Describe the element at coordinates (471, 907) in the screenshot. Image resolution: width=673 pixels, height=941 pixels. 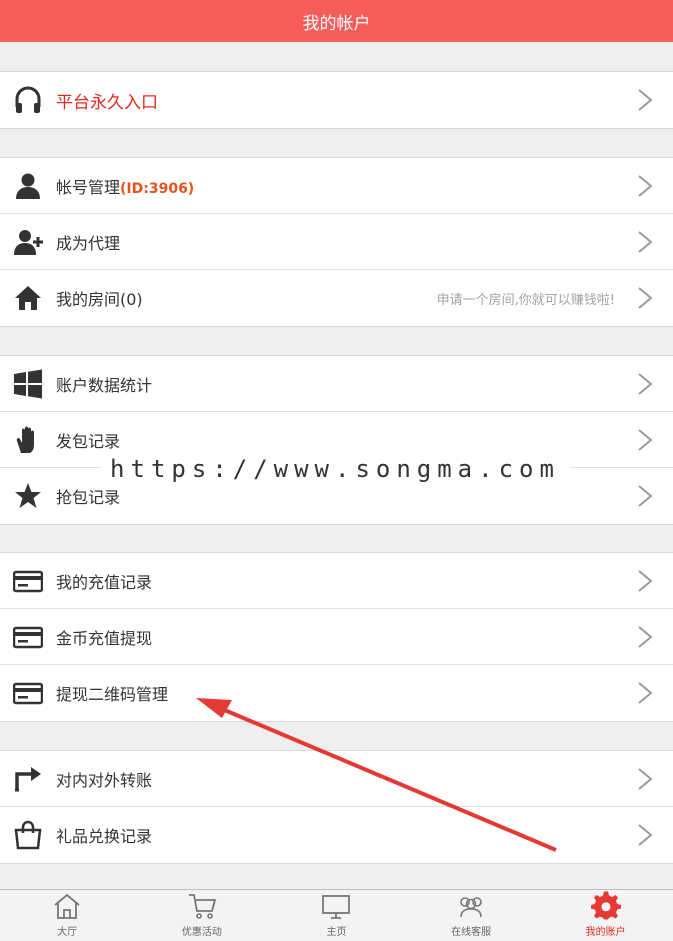
I see `support-icon` at that location.